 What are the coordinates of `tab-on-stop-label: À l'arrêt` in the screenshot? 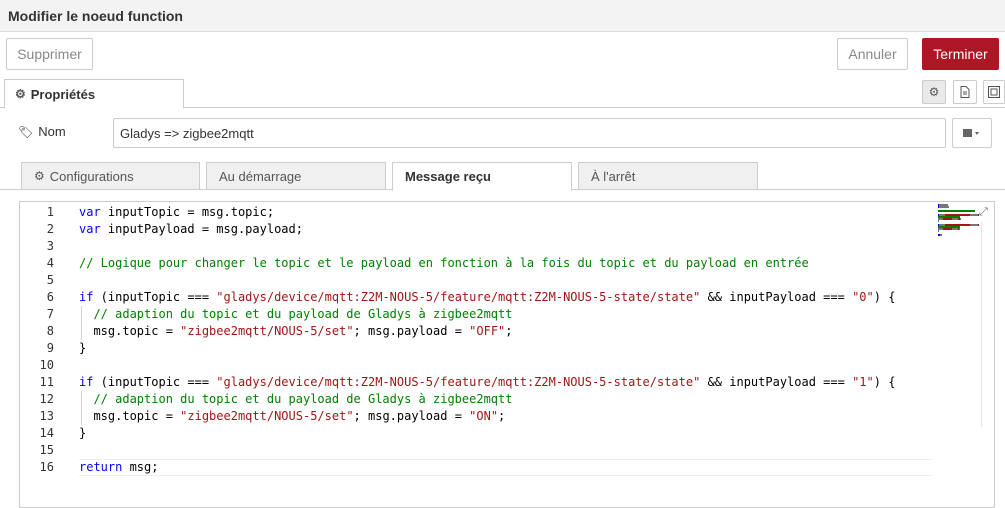 It's located at (613, 176).